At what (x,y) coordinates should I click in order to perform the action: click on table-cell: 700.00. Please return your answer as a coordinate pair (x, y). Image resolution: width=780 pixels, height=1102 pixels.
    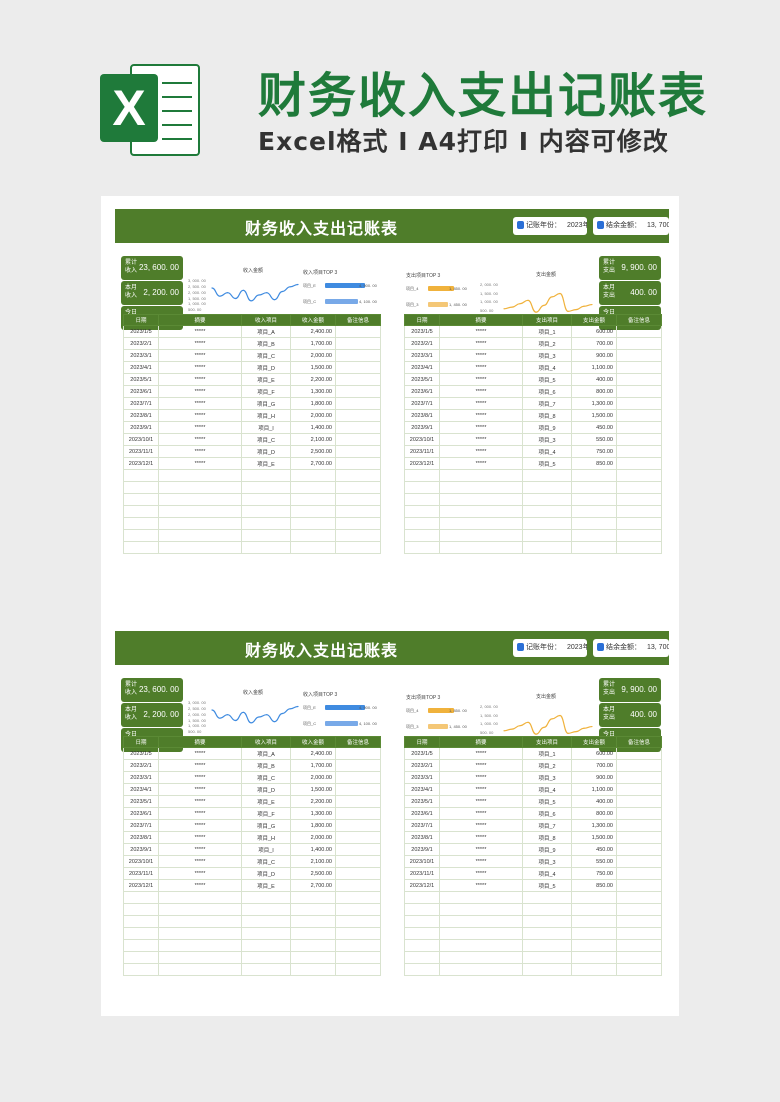
    Looking at the image, I should click on (594, 343).